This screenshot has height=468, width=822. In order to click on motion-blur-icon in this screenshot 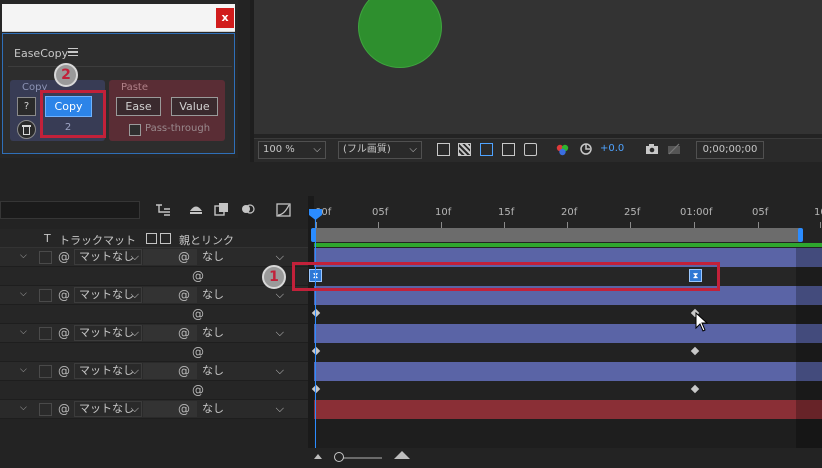, I will do `click(248, 209)`.